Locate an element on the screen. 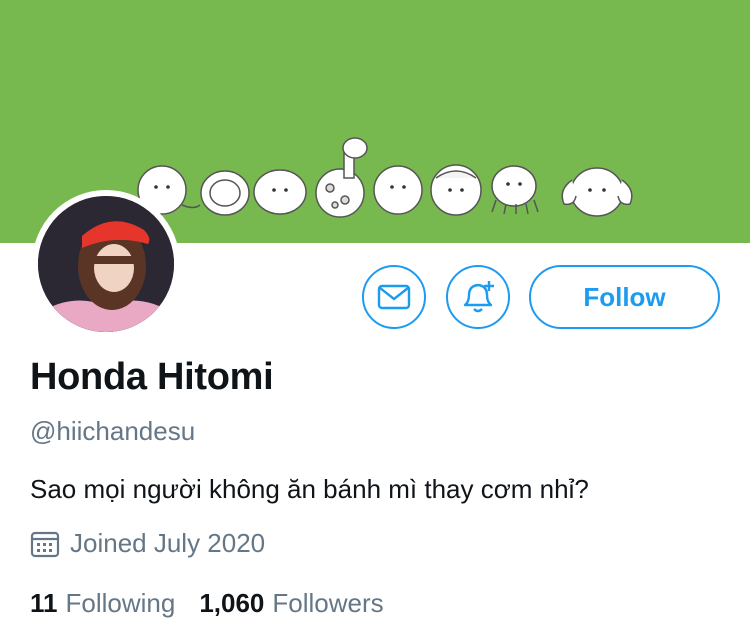 Image resolution: width=750 pixels, height=642 pixels. profile-stats: 11 Following 1,060 Followers is located at coordinates (207, 603).